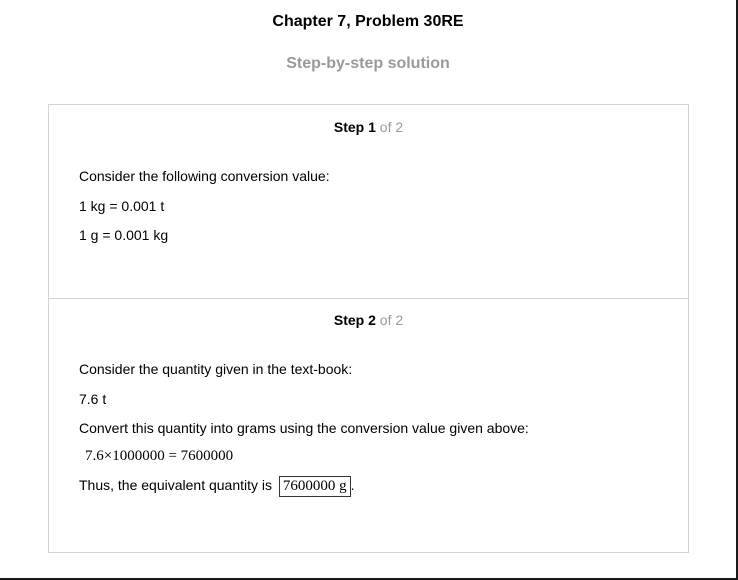 The width and height of the screenshot is (738, 580). What do you see at coordinates (204, 176) in the screenshot?
I see `step-1-line-1: Consider the following conversion value:` at bounding box center [204, 176].